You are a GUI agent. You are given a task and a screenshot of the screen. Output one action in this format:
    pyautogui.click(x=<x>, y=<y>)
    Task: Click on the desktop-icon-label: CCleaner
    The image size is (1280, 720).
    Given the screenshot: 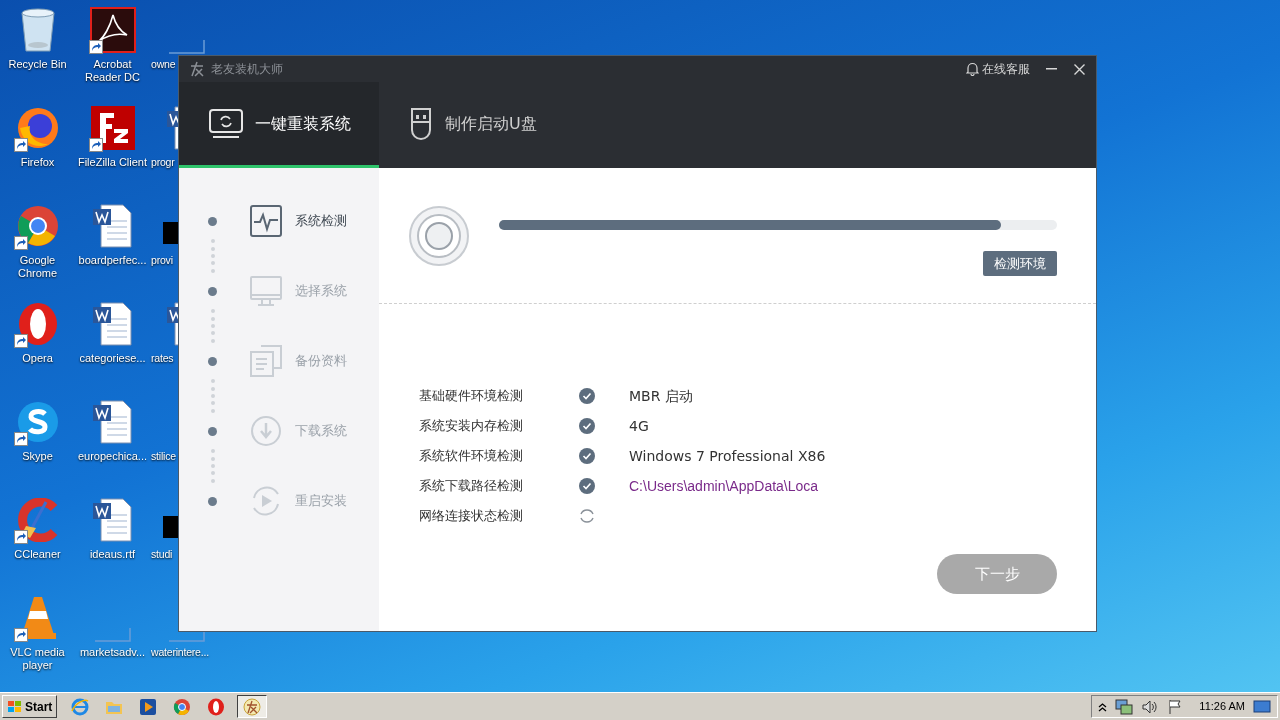 What is the action you would take?
    pyautogui.click(x=37, y=554)
    